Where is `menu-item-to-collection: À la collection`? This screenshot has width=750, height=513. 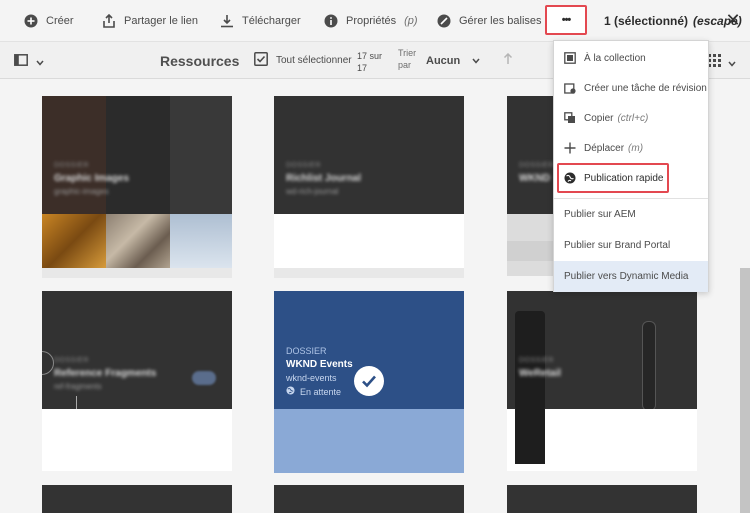 menu-item-to-collection: À la collection is located at coordinates (631, 58).